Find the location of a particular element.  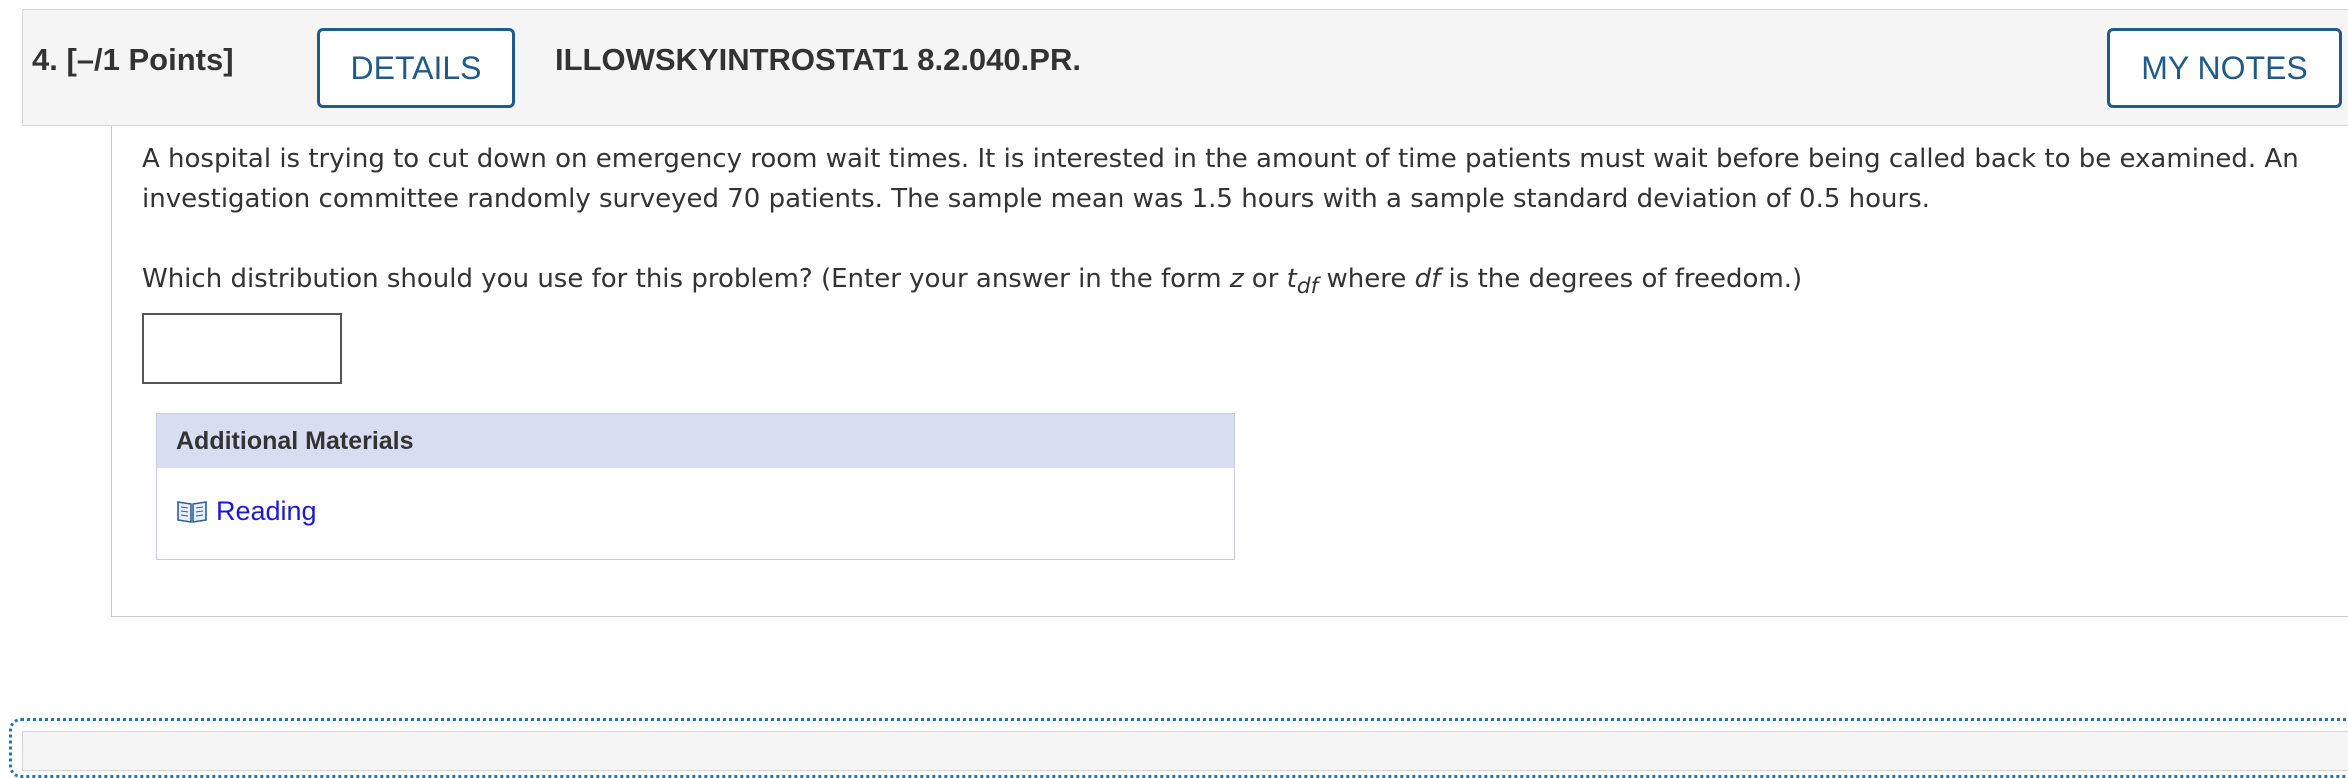

reading-link-label: Reading is located at coordinates (266, 510).